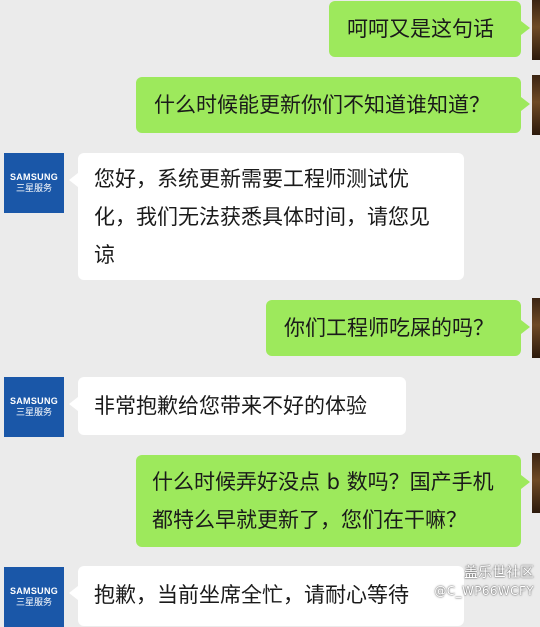 This screenshot has height=627, width=540. What do you see at coordinates (398, 328) in the screenshot?
I see `outgoing-message-bubble: 你们工程师吃屎的吗？` at bounding box center [398, 328].